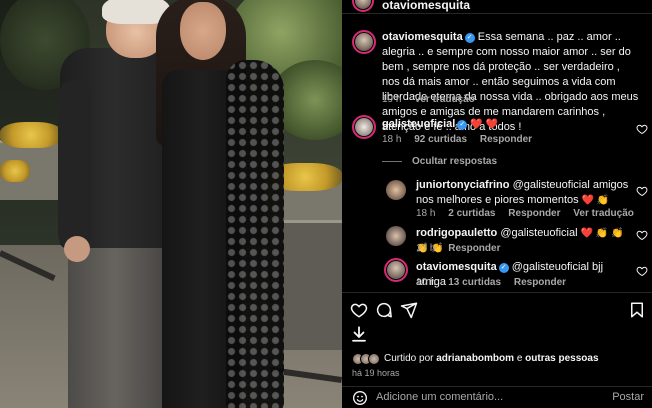  What do you see at coordinates (628, 397) in the screenshot?
I see `post-comment-button: Postar` at bounding box center [628, 397].